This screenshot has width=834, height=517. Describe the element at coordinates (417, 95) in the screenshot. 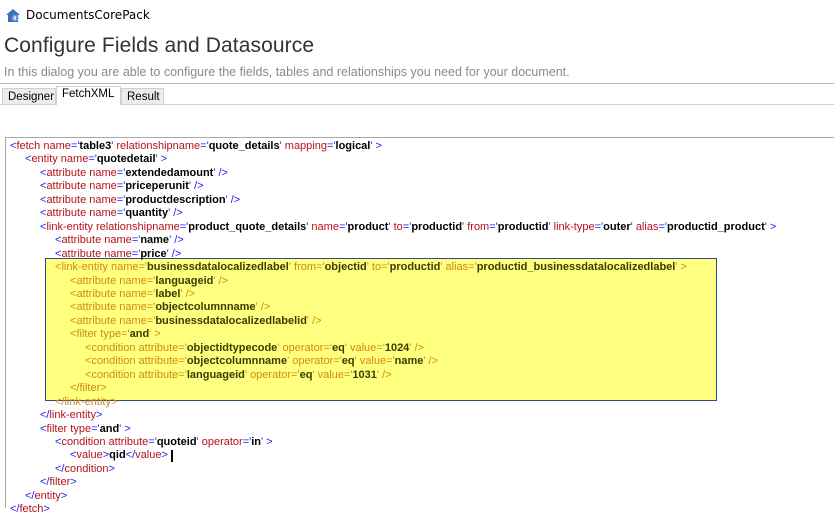

I see `tab-strip: Designer FetchXML Result` at that location.